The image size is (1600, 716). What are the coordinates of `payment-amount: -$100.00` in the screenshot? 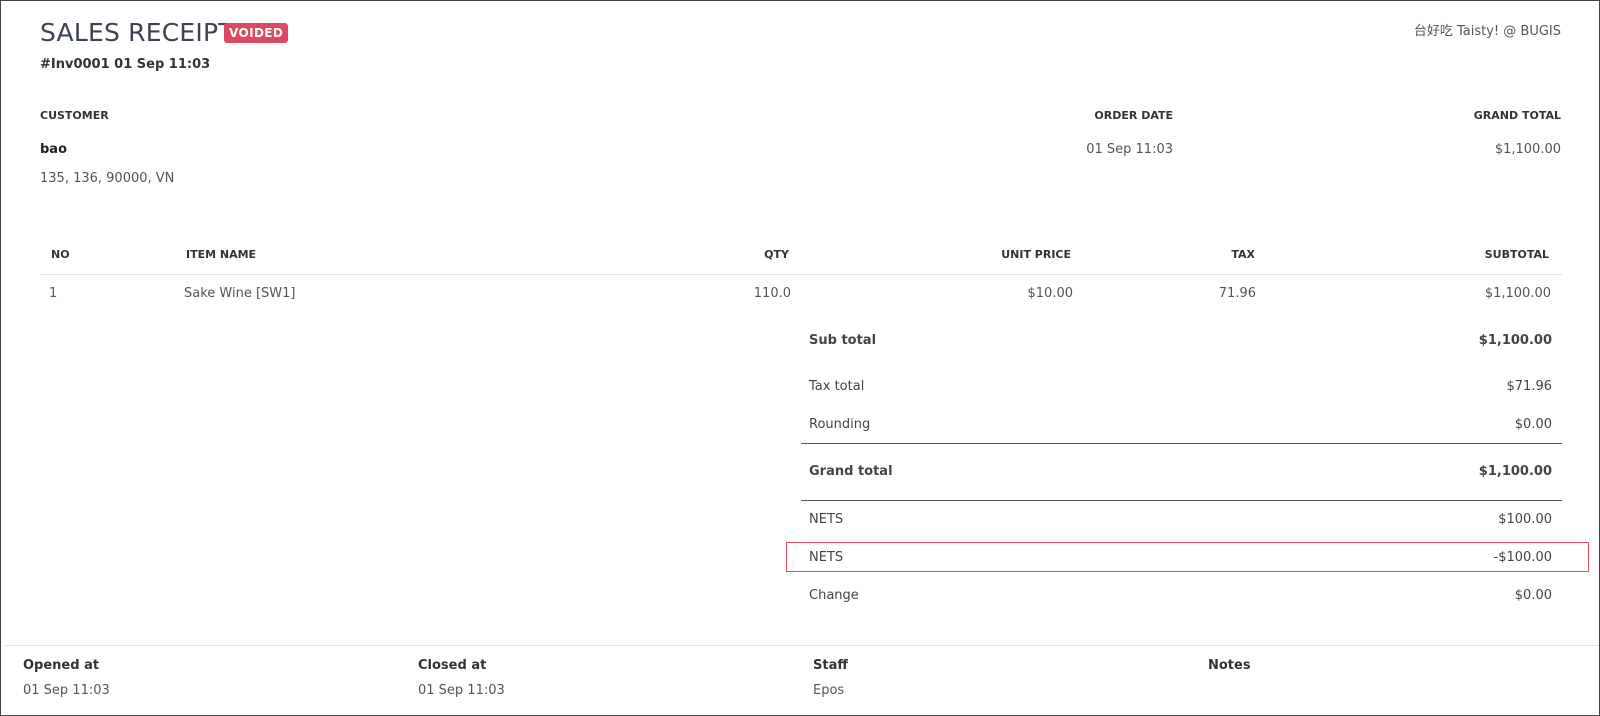 It's located at (1522, 557).